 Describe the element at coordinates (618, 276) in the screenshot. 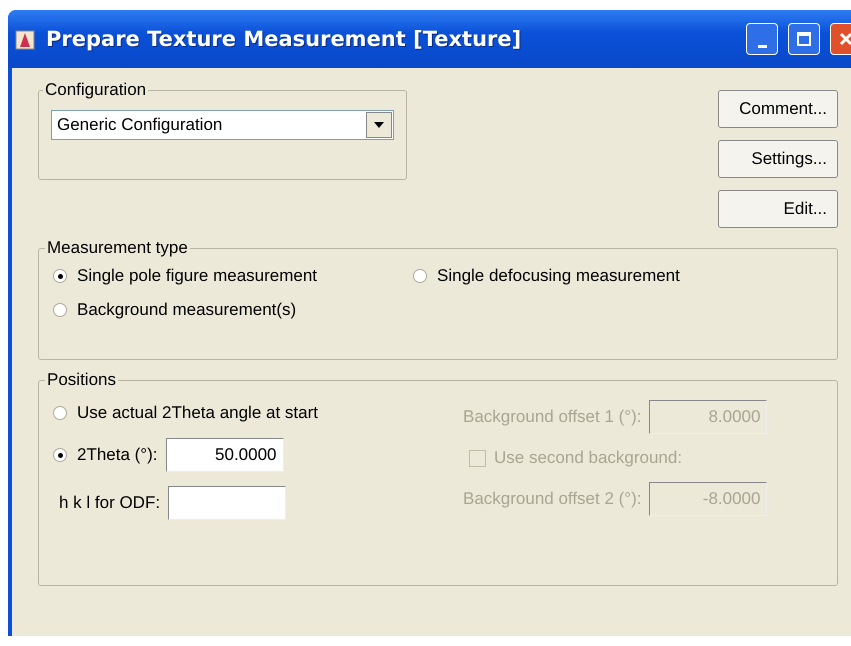

I see `radio-option: Single defocusing measurement` at that location.